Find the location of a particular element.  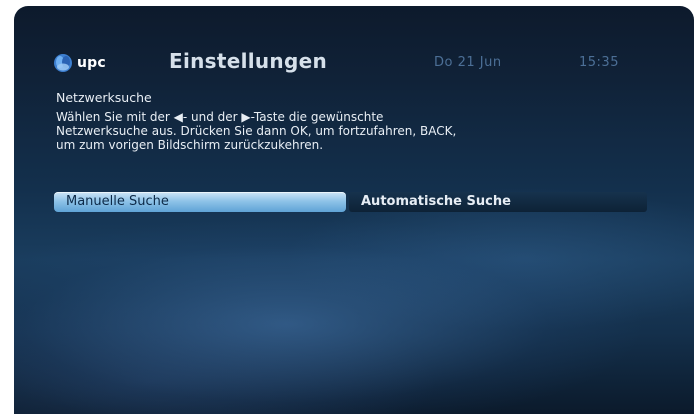

page-title: Einstellungen is located at coordinates (248, 61).